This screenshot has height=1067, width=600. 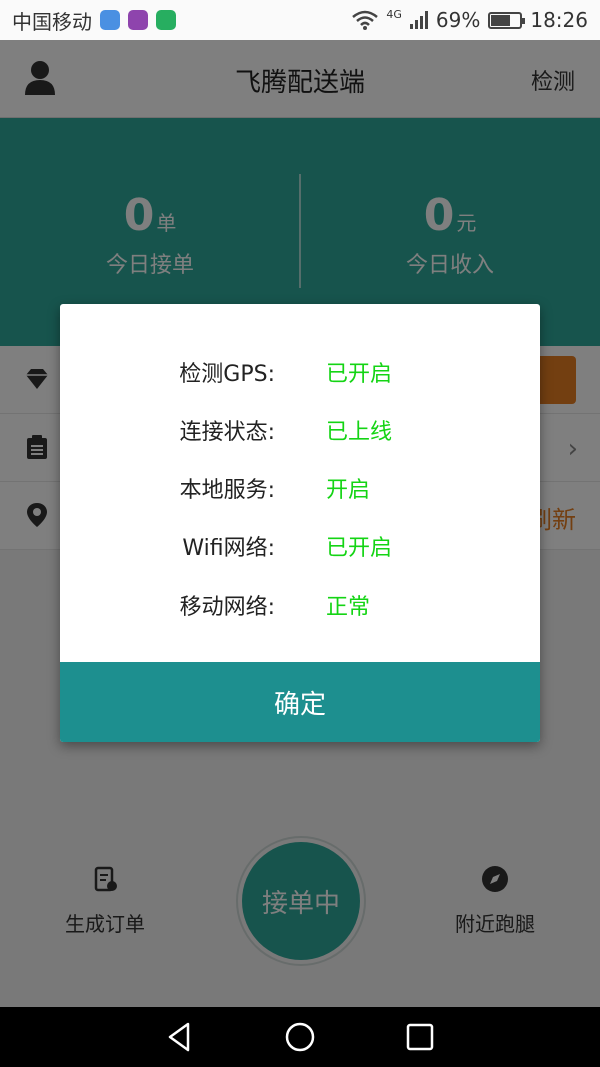 I want to click on status-bar: 中国移动 4G 69% 18:26, so click(x=300, y=20).